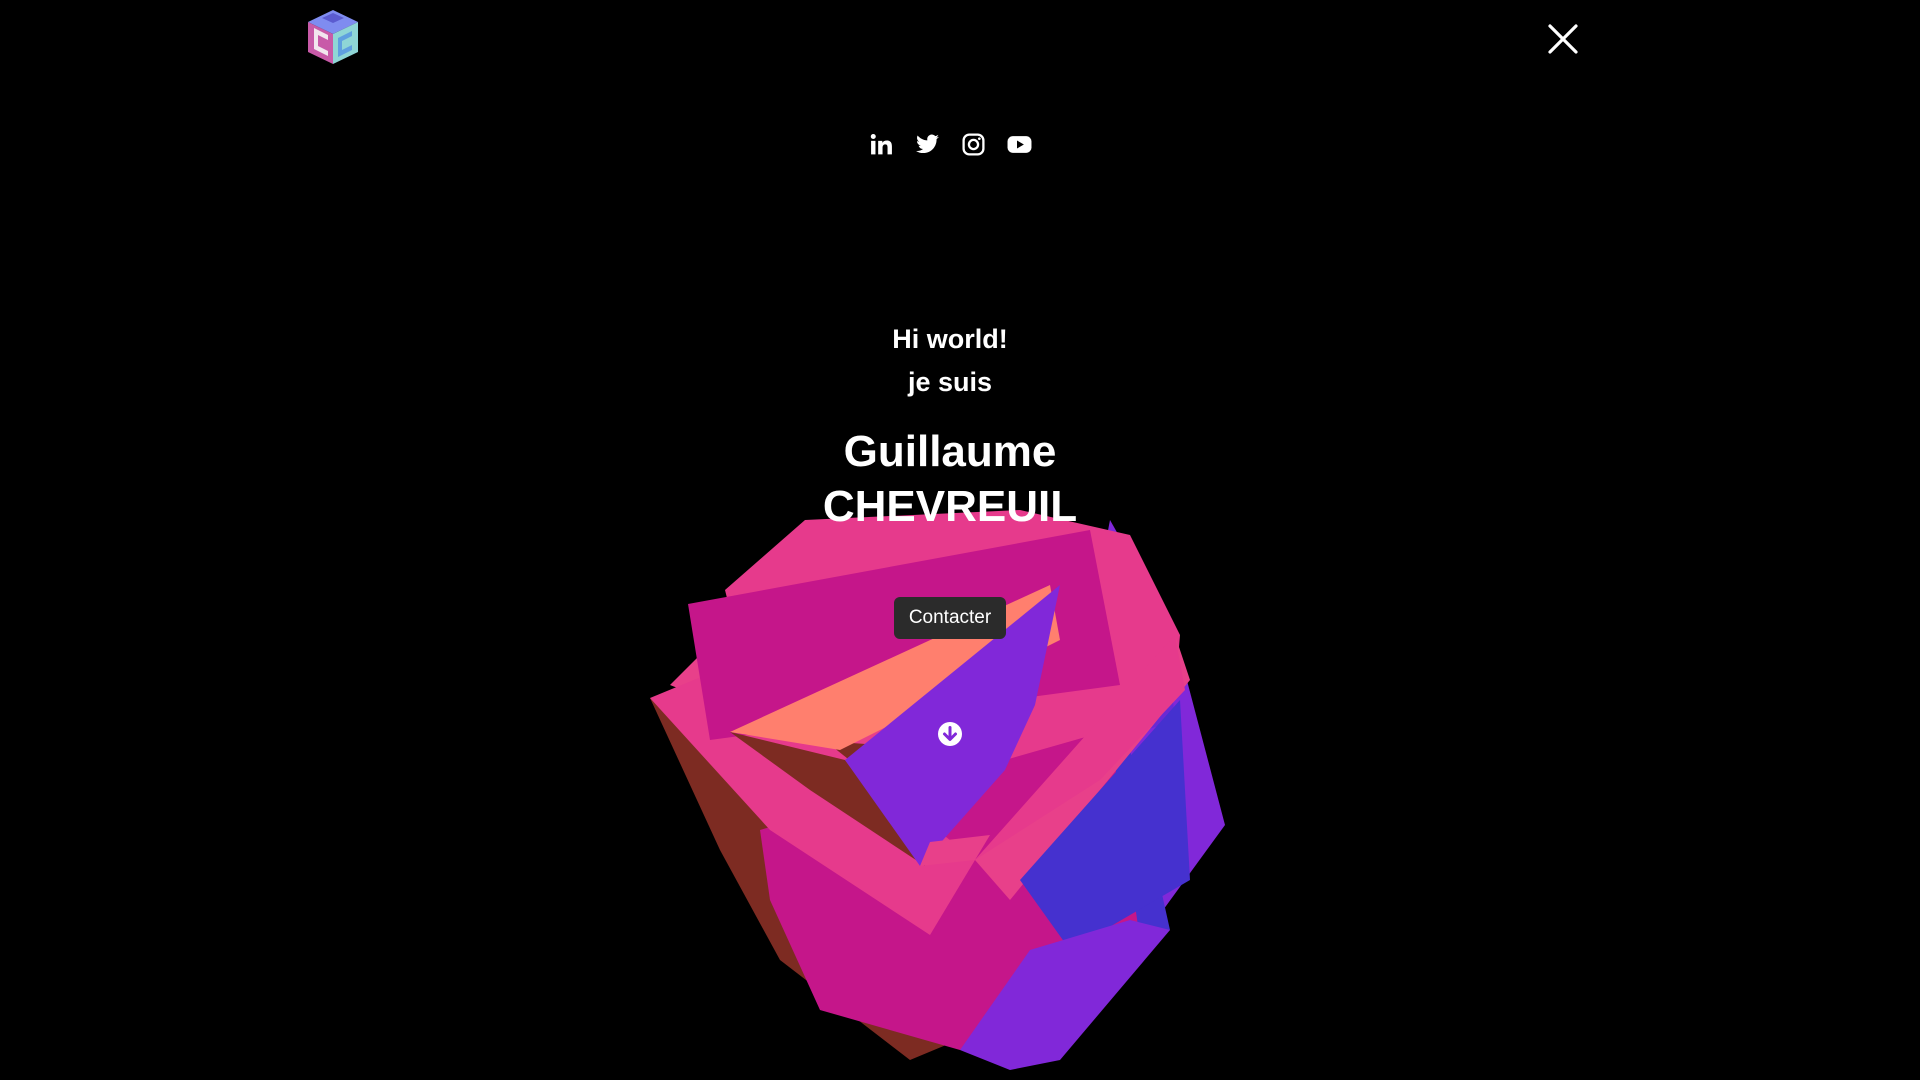 Image resolution: width=1920 pixels, height=1080 pixels. I want to click on instagram-icon, so click(973, 144).